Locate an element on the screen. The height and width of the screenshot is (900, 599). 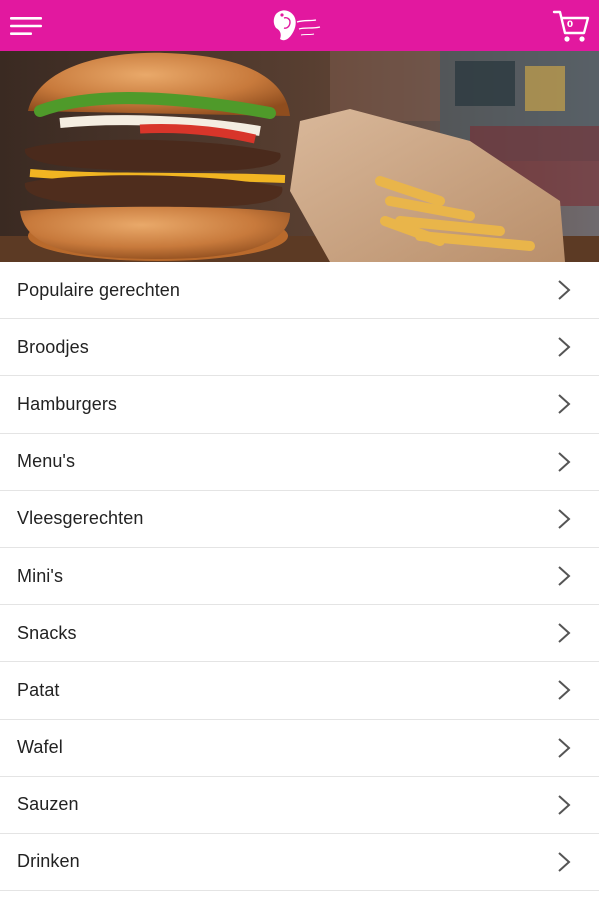
hamburger-menu-icon is located at coordinates (25, 25).